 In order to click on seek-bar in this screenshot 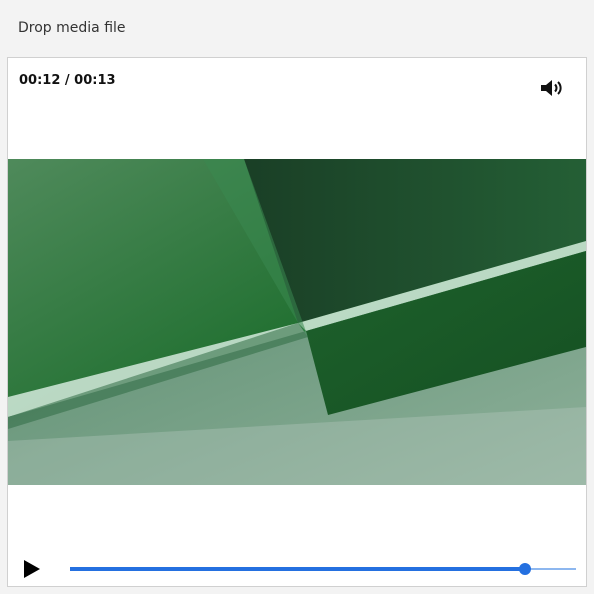, I will do `click(323, 569)`.